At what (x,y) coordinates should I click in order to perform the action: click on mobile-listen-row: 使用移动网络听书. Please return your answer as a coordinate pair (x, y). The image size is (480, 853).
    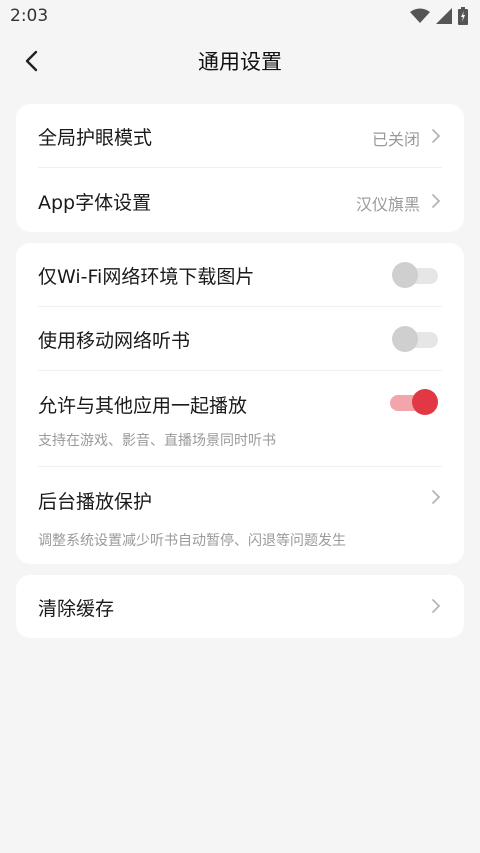
    Looking at the image, I should click on (240, 339).